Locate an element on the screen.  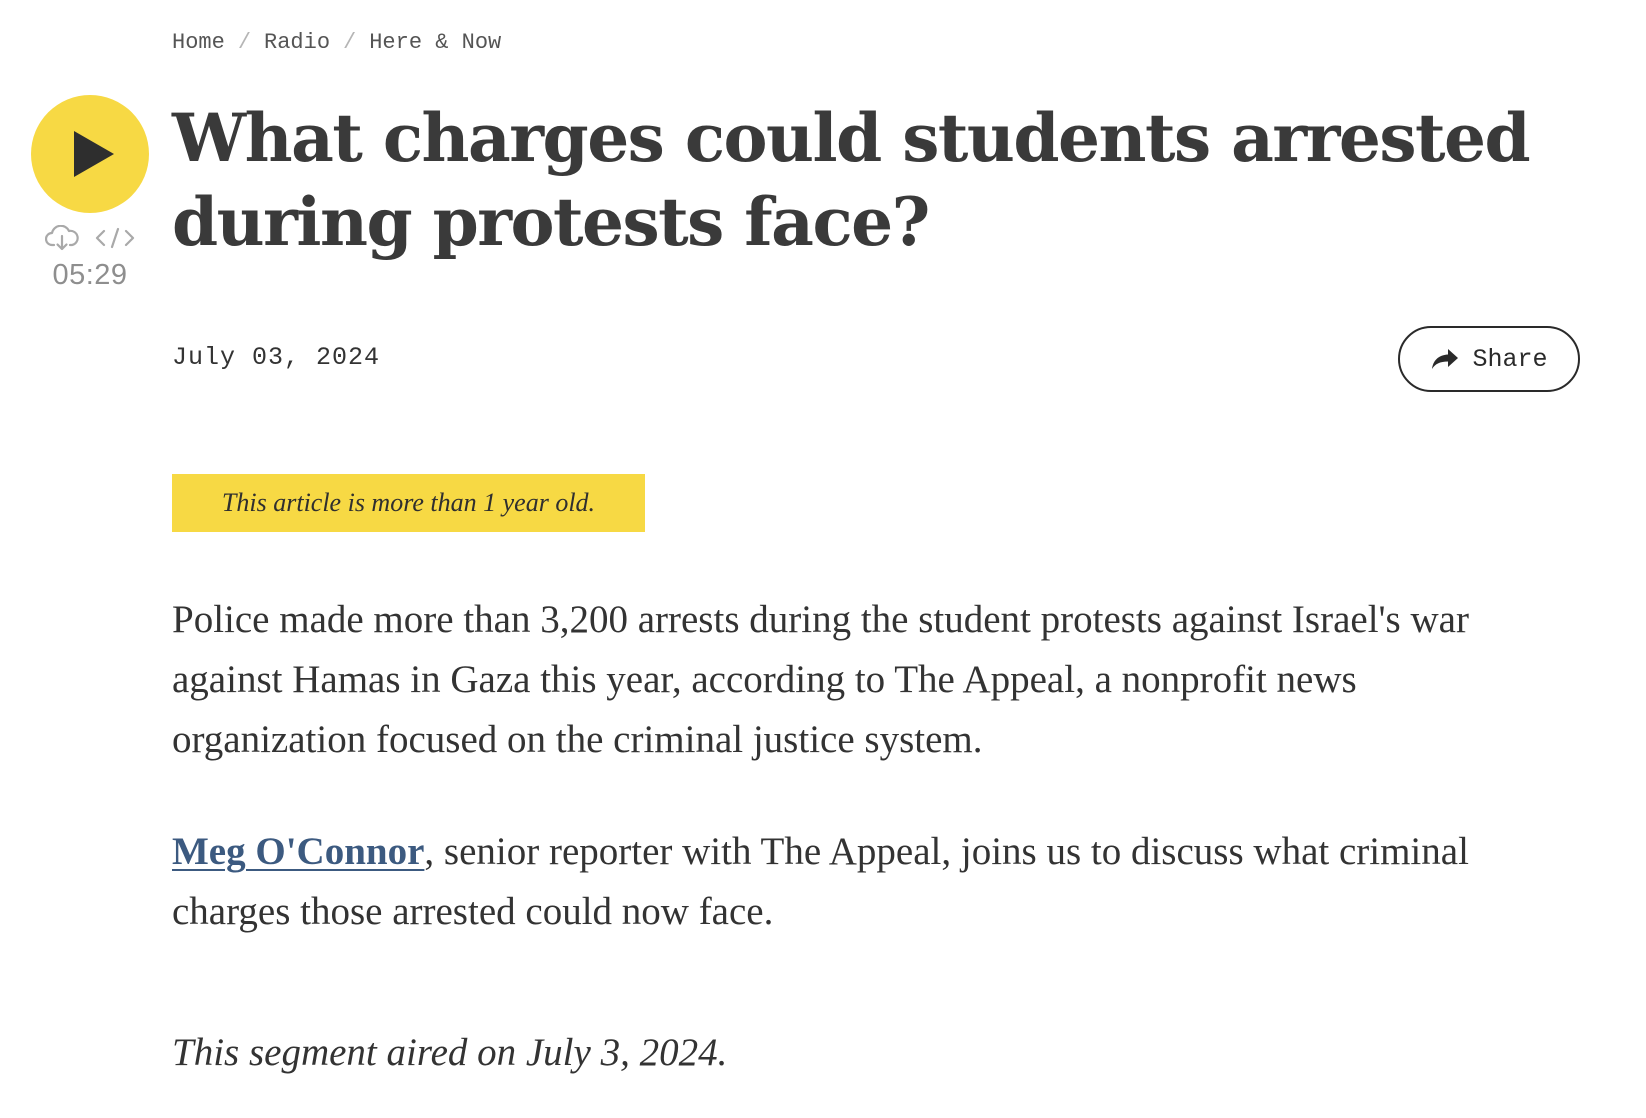
author-link: Meg O'Connor is located at coordinates (298, 851).